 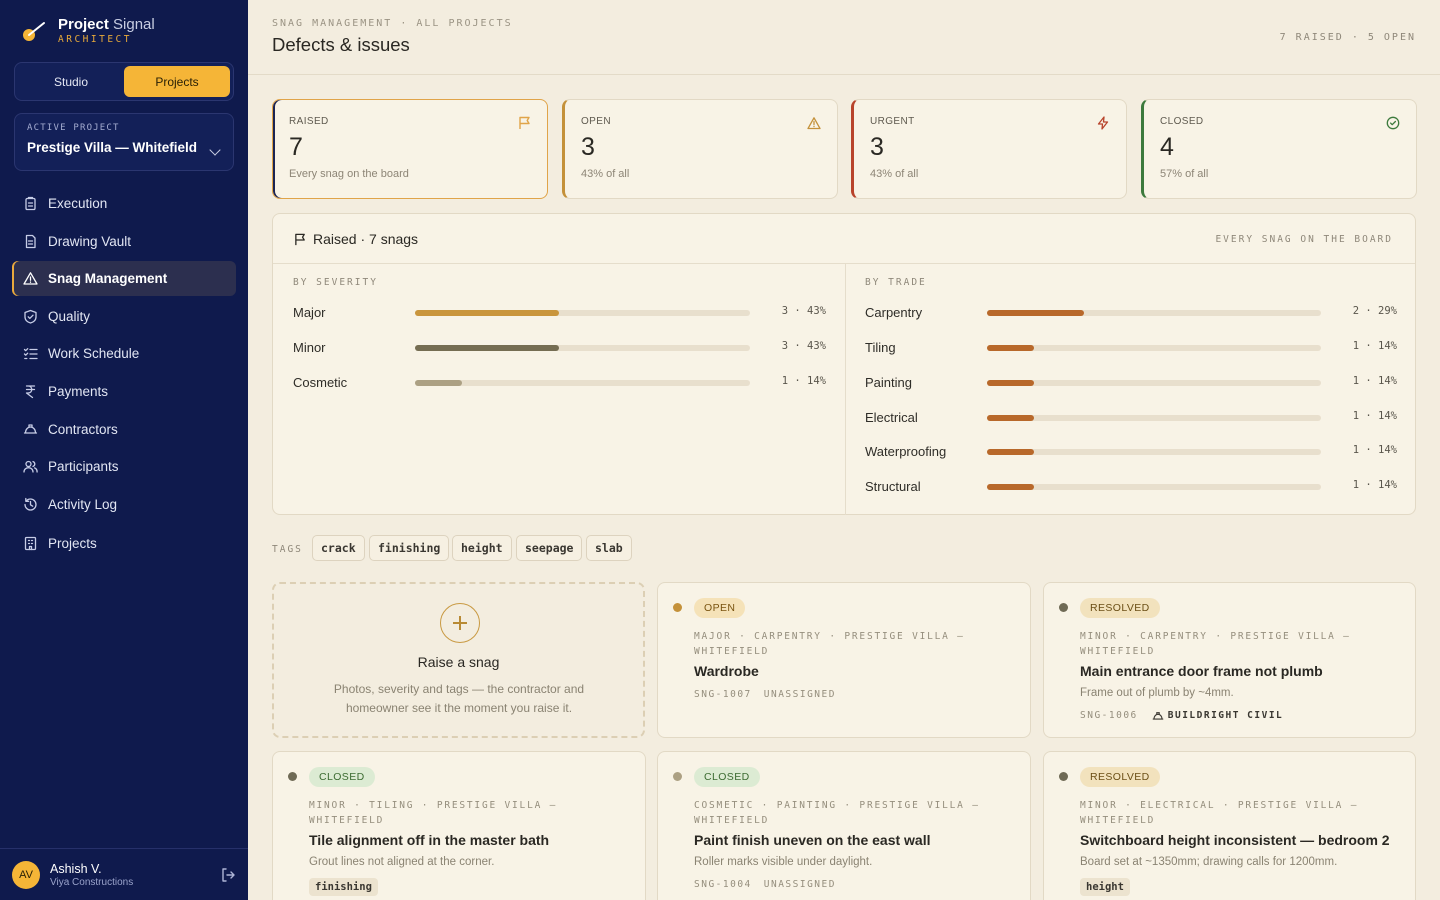 What do you see at coordinates (112, 147) in the screenshot?
I see `active-project-name: Prestige Villa — Whitefield` at bounding box center [112, 147].